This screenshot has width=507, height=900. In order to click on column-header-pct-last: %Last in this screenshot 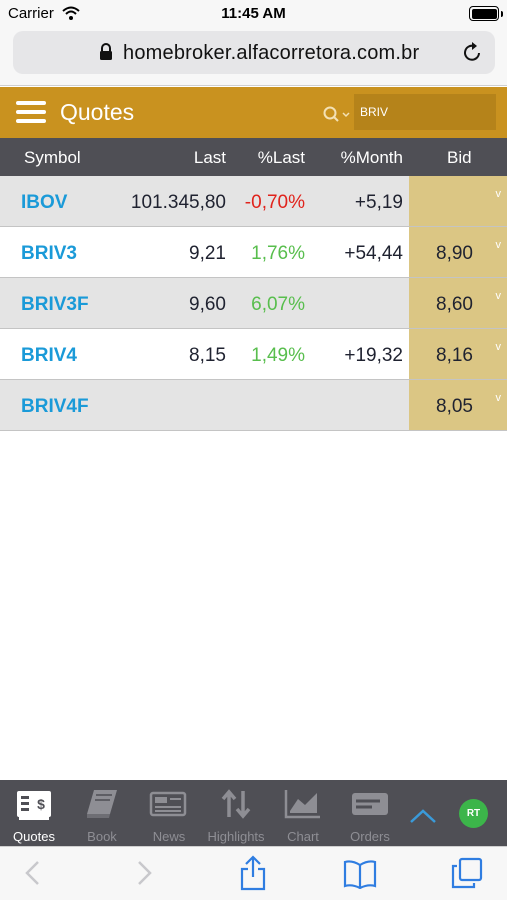, I will do `click(281, 158)`.